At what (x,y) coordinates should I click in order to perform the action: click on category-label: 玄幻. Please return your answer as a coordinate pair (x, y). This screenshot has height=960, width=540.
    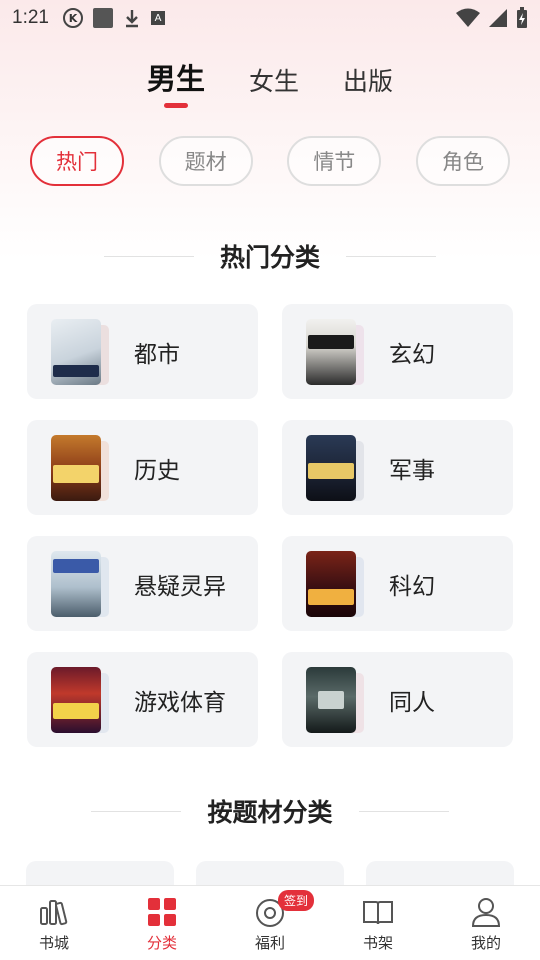
    Looking at the image, I should click on (412, 354).